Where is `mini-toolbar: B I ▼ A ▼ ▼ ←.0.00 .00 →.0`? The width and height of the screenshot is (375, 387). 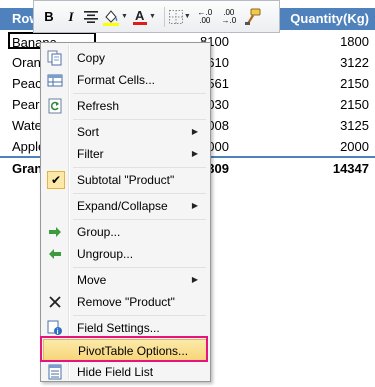
mini-toolbar: B I ▼ A ▼ ▼ ←.0.00 .00 →.0 is located at coordinates (156, 16).